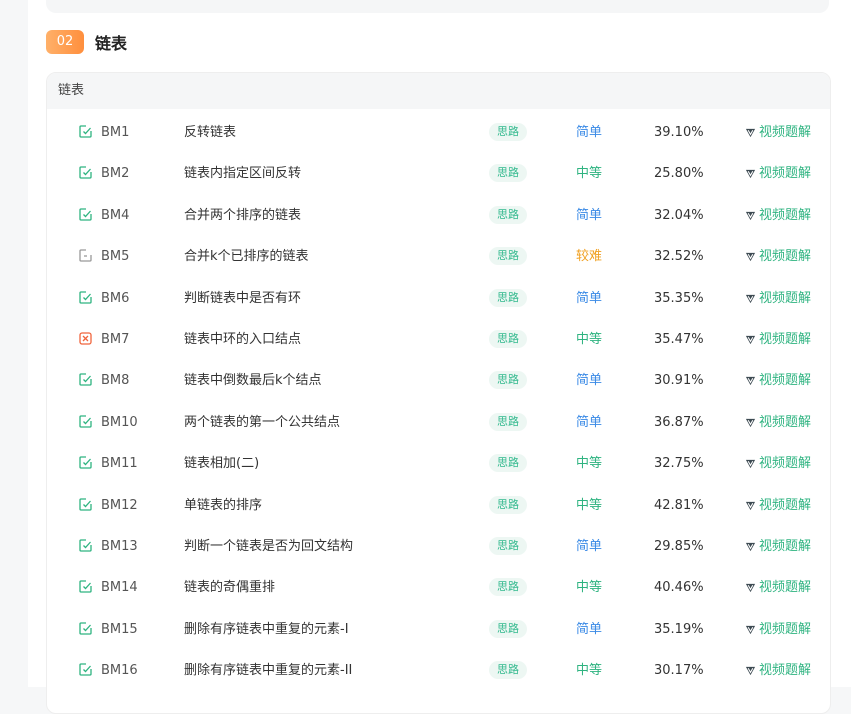  What do you see at coordinates (119, 505) in the screenshot?
I see `problem-id: BM12` at bounding box center [119, 505].